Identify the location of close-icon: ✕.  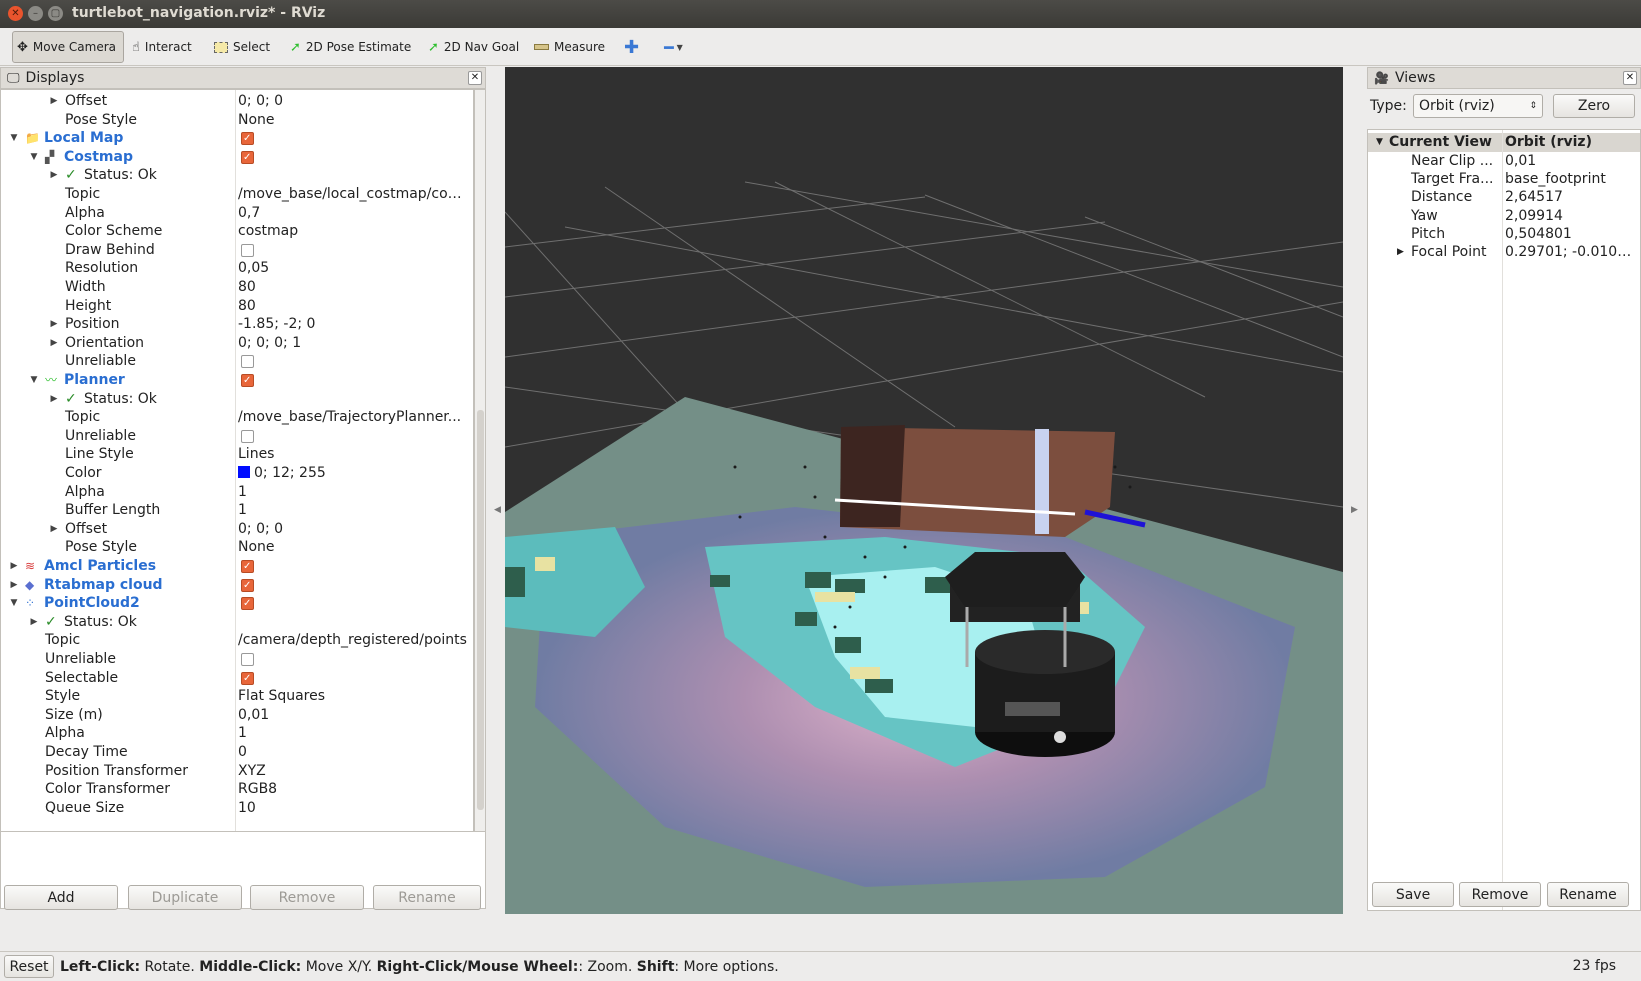
(475, 78).